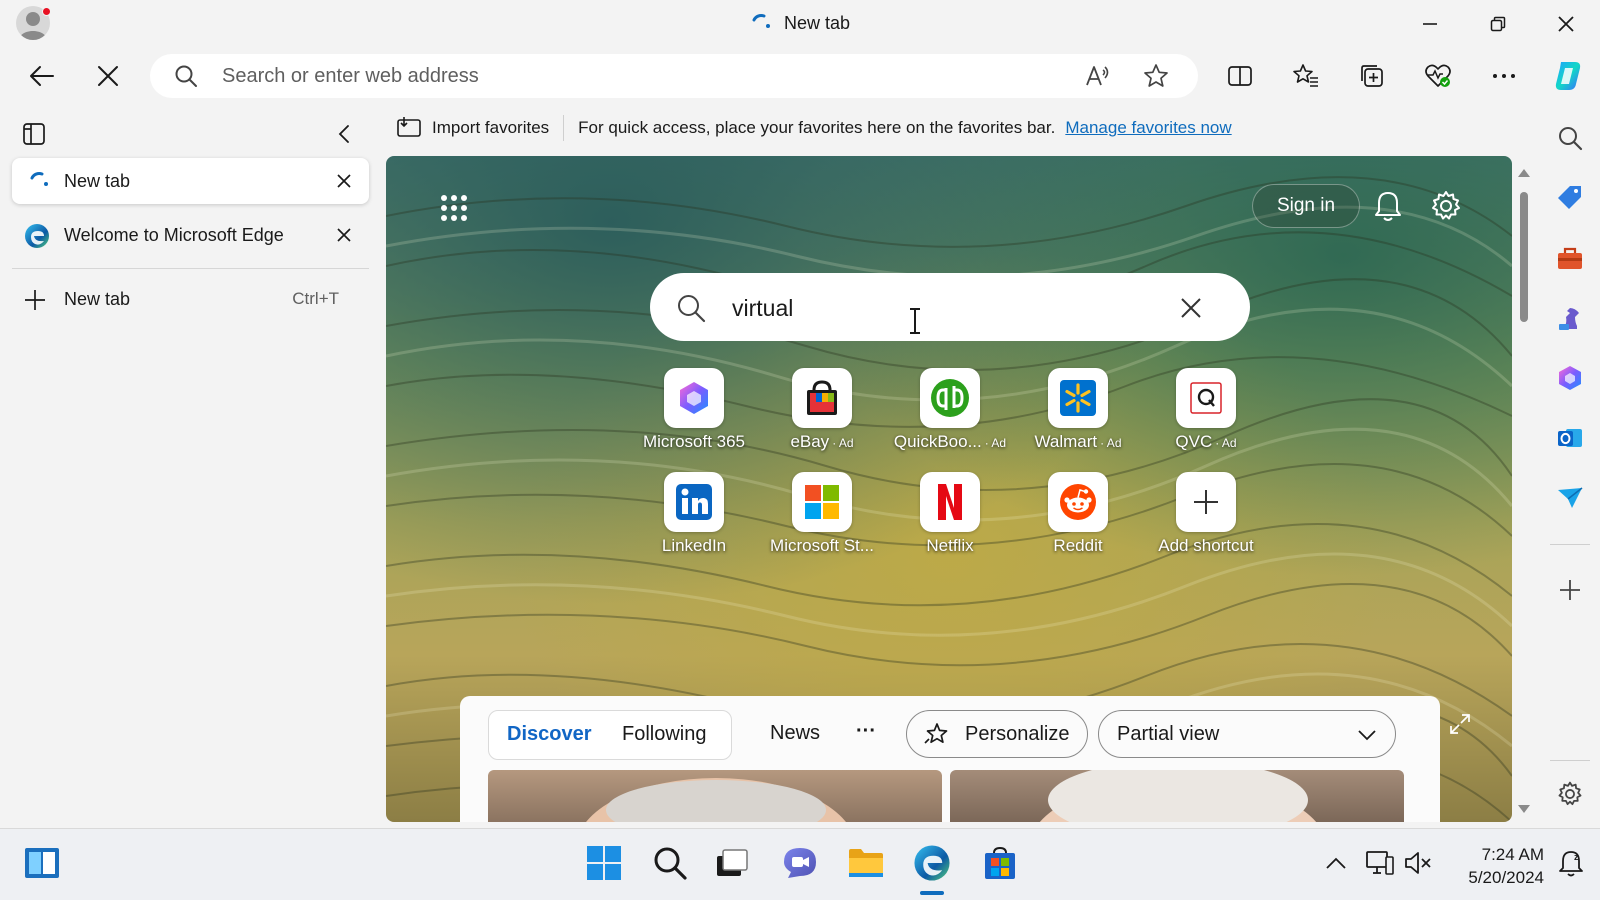 The image size is (1600, 900). Describe the element at coordinates (1418, 863) in the screenshot. I see `volume-button` at that location.